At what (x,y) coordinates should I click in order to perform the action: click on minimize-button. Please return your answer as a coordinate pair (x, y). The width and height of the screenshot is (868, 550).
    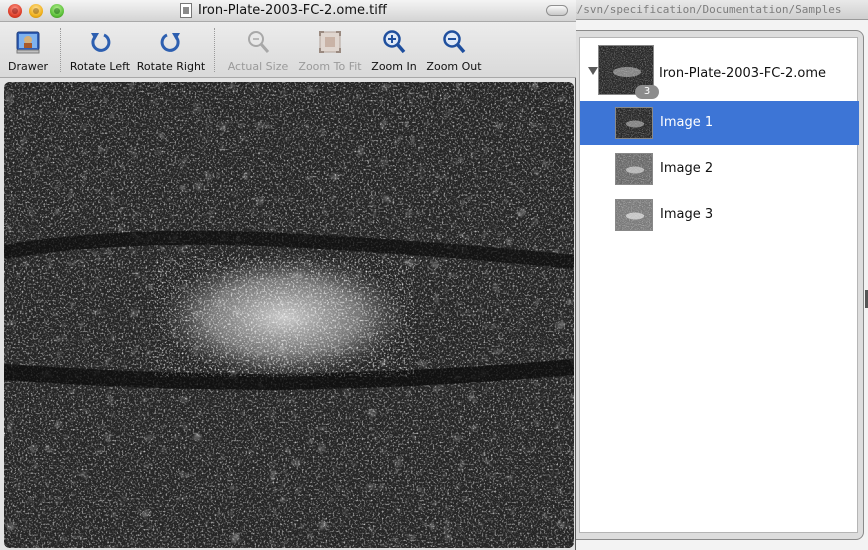
    Looking at the image, I should click on (36, 11).